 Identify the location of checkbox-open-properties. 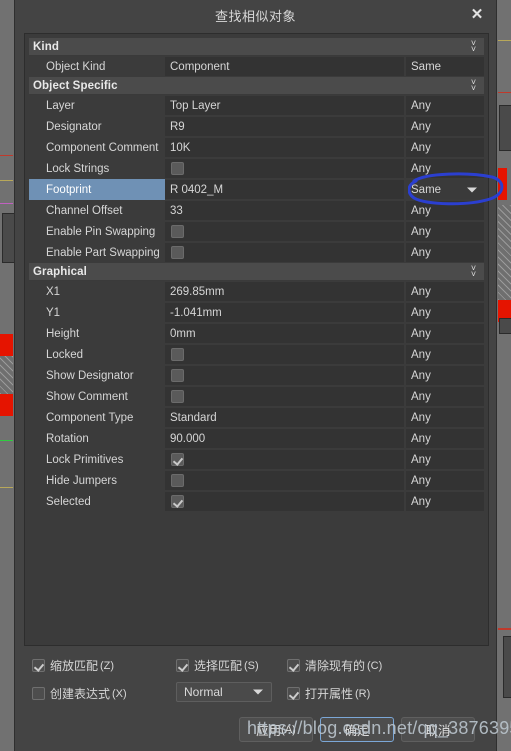
(293, 693).